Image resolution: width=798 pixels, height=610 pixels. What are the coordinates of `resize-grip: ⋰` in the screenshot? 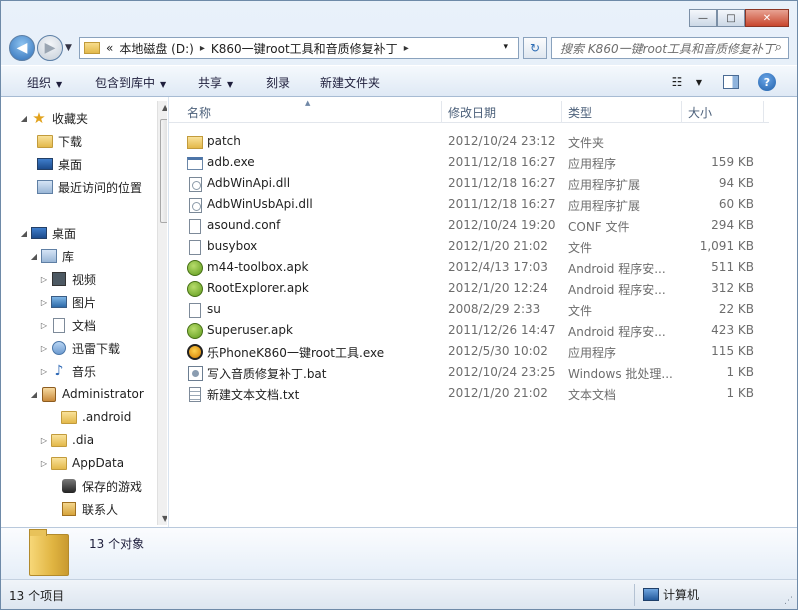 It's located at (788, 601).